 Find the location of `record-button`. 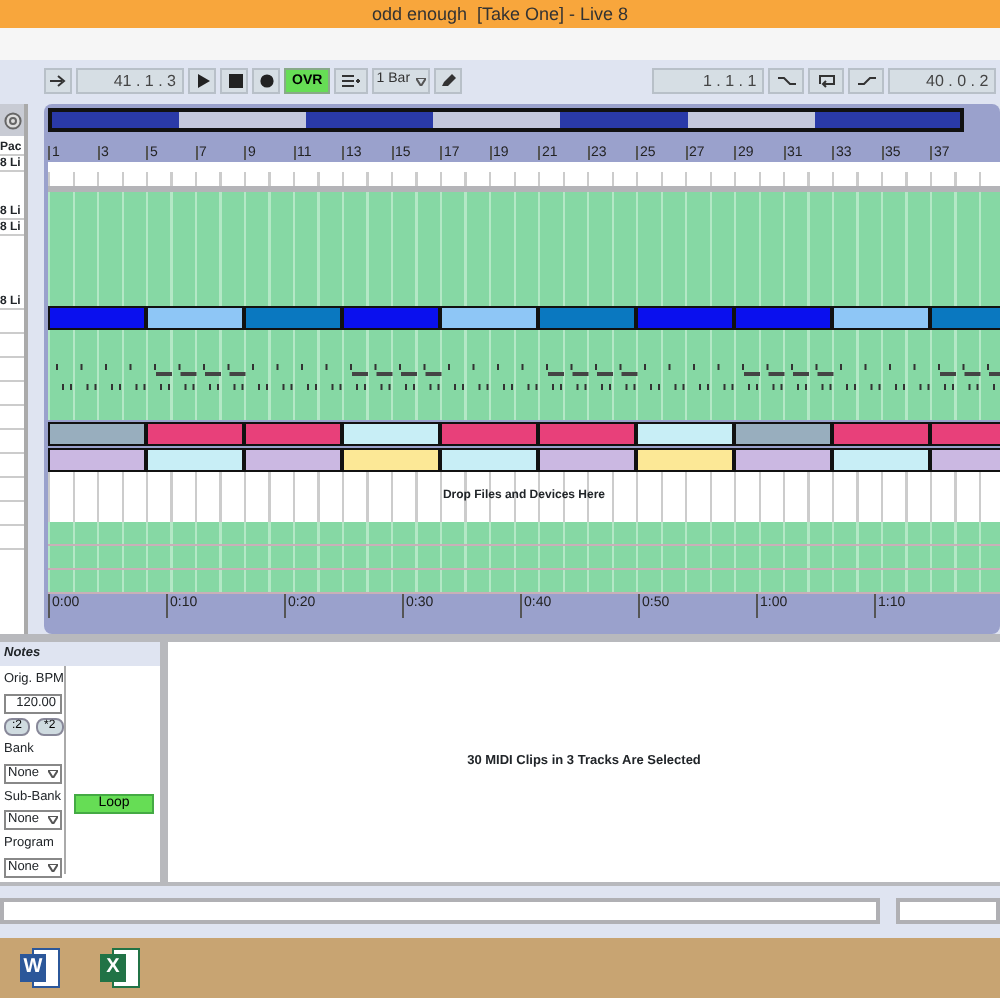

record-button is located at coordinates (266, 81).